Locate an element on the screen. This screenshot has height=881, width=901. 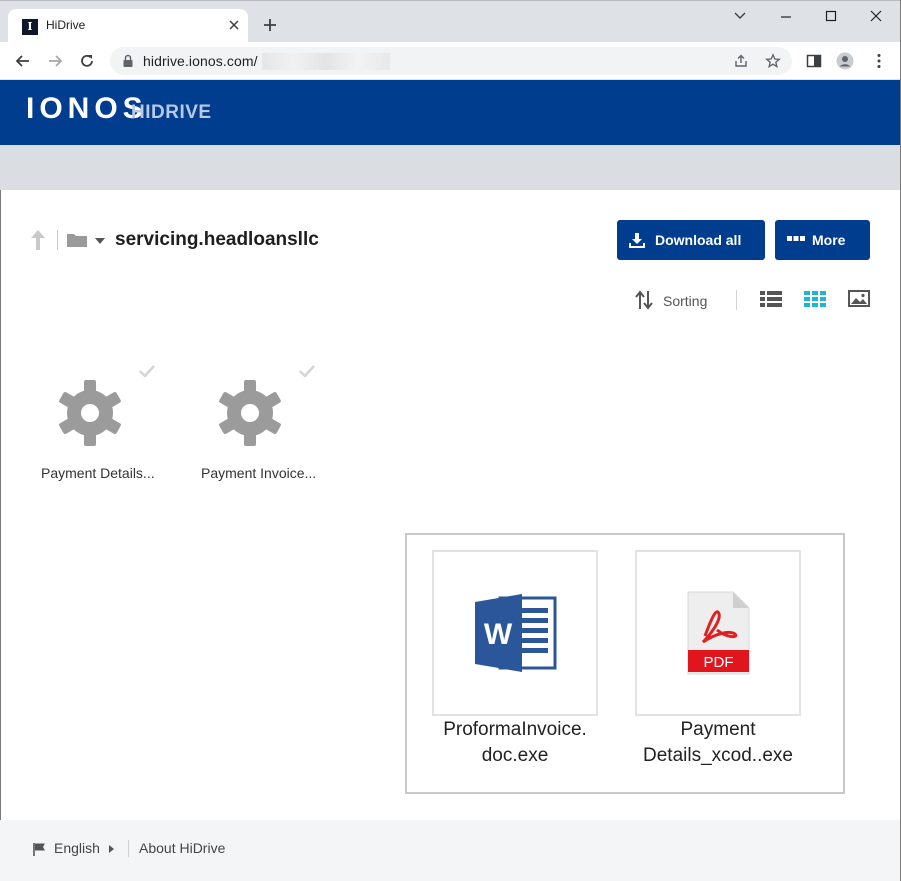
tab-title: HiDrive is located at coordinates (66, 25).